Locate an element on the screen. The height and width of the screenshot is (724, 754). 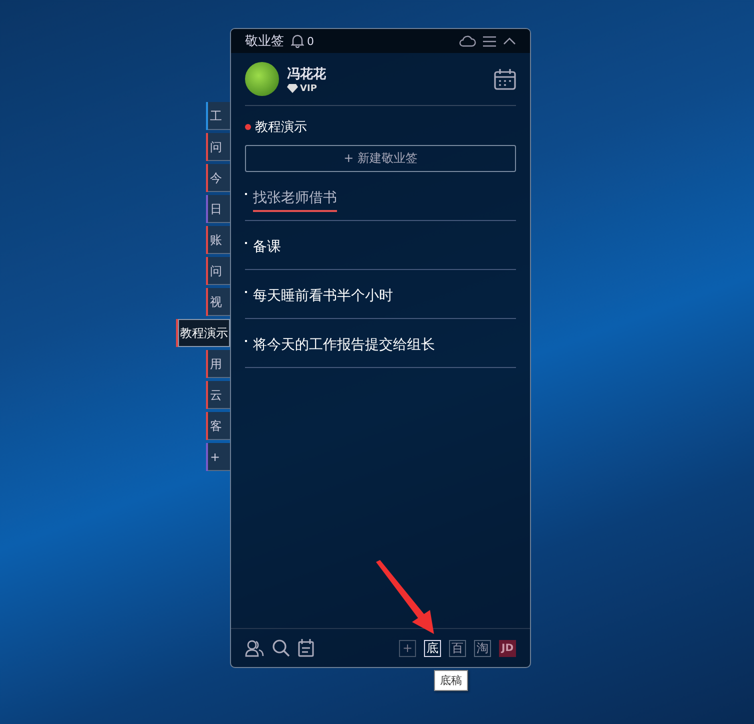
shortcut-button: JD is located at coordinates (507, 648).